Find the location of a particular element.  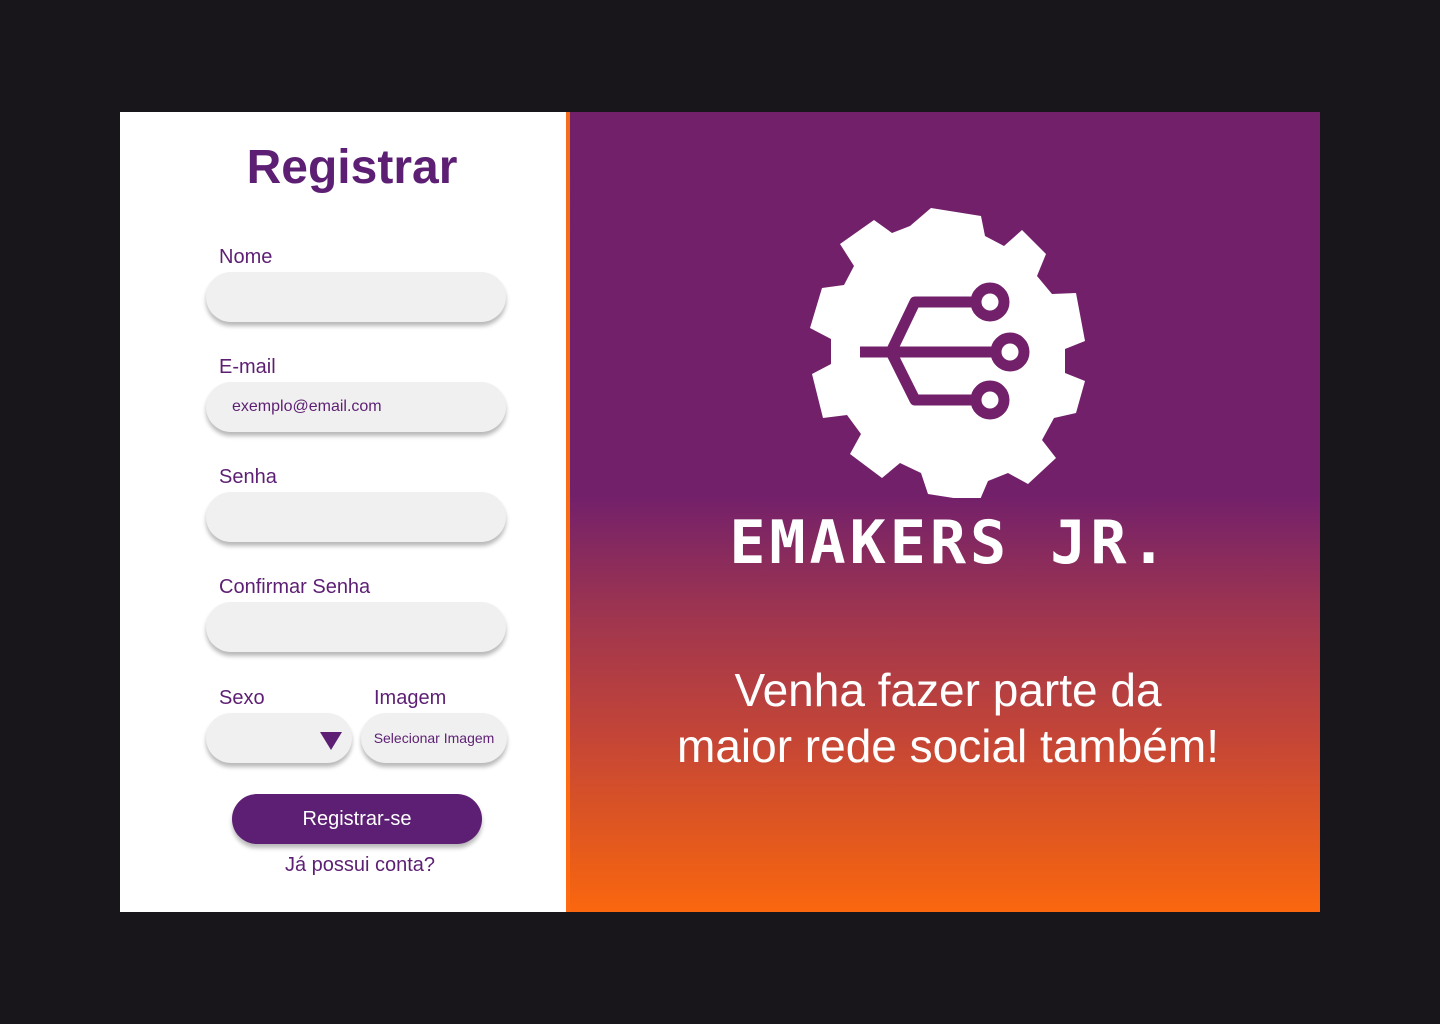

email-label: E-mail is located at coordinates (247, 367).